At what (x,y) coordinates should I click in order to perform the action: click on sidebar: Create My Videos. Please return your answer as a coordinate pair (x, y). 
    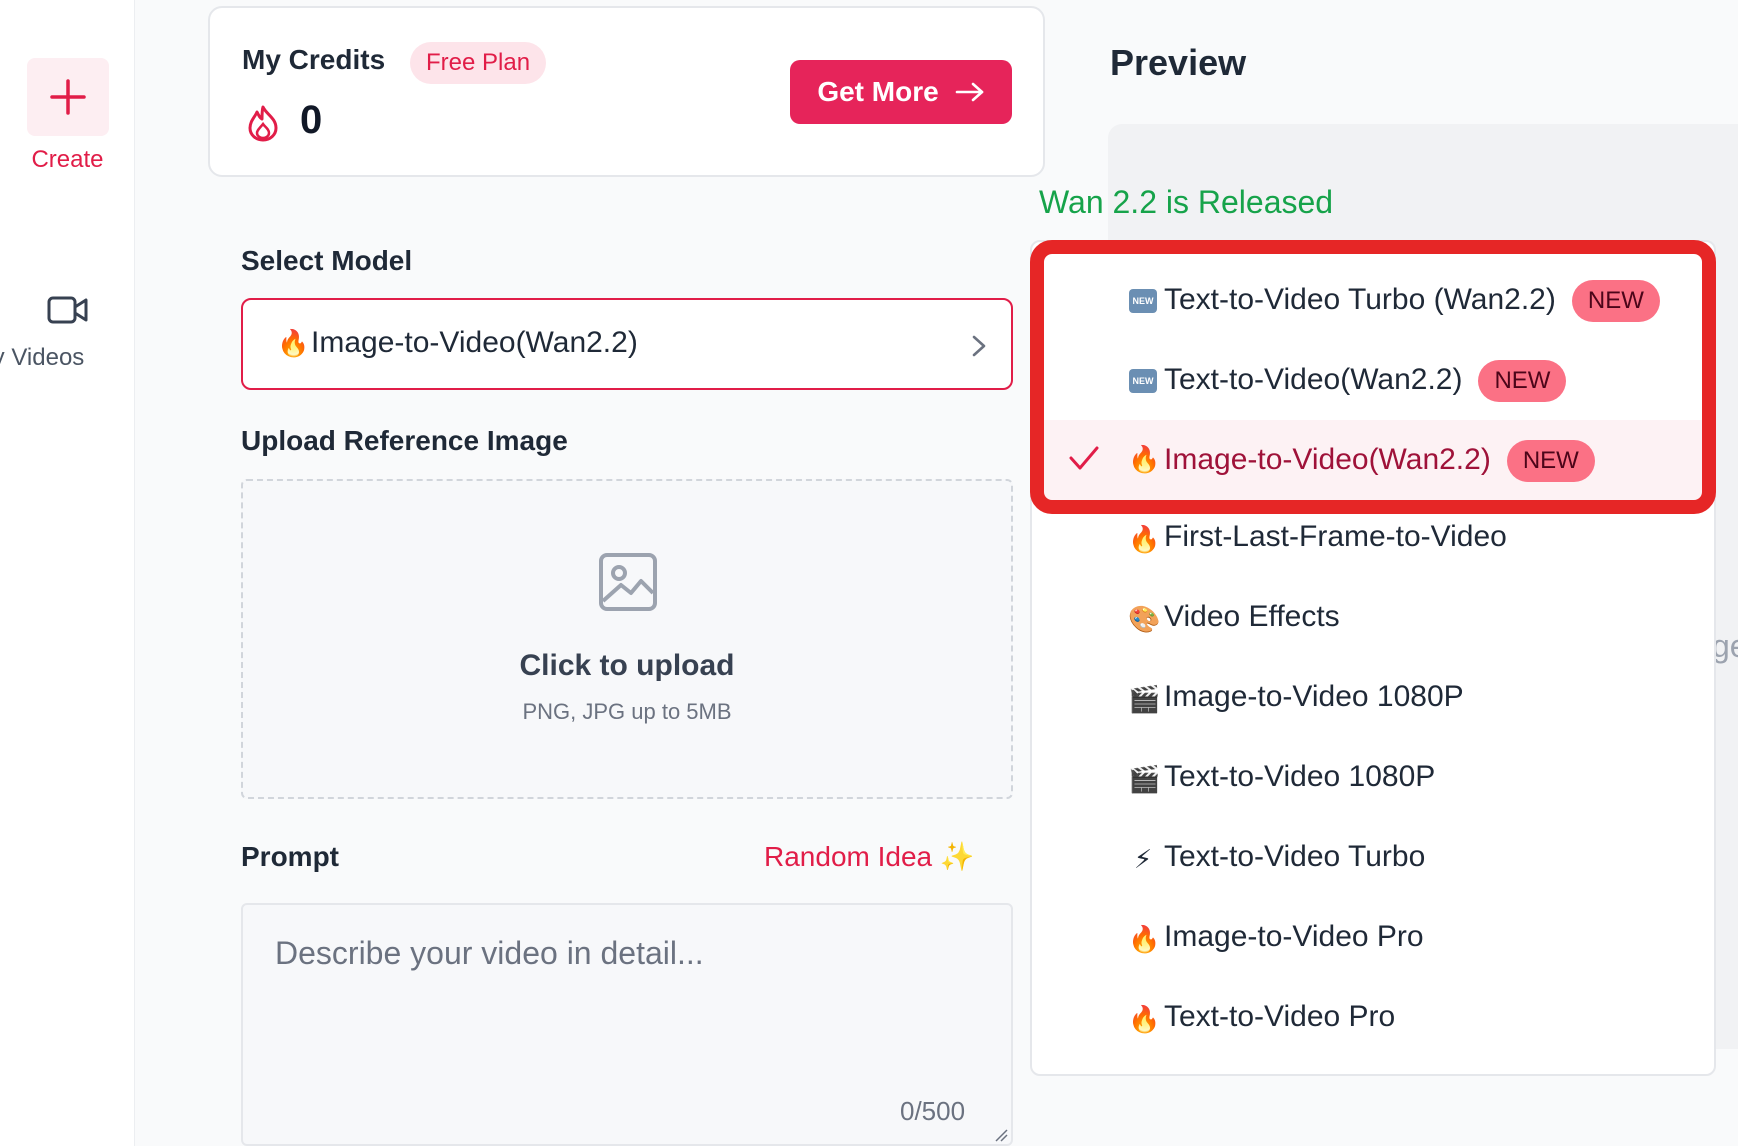
    Looking at the image, I should click on (67, 573).